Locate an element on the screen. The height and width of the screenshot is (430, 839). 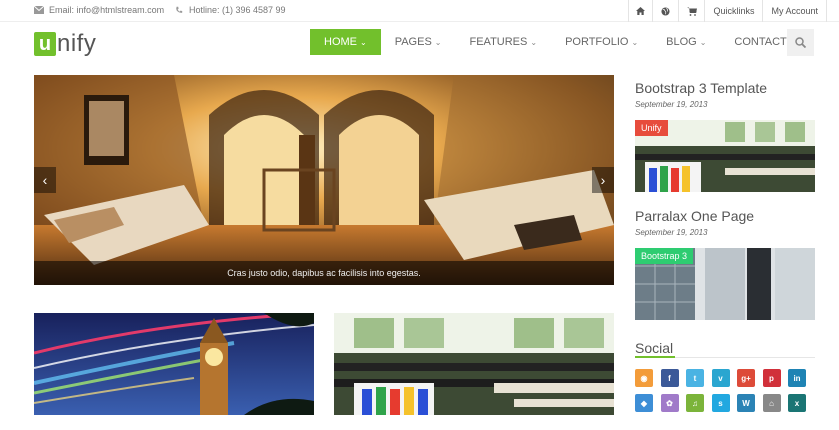
slider-next-button: › is located at coordinates (603, 180).